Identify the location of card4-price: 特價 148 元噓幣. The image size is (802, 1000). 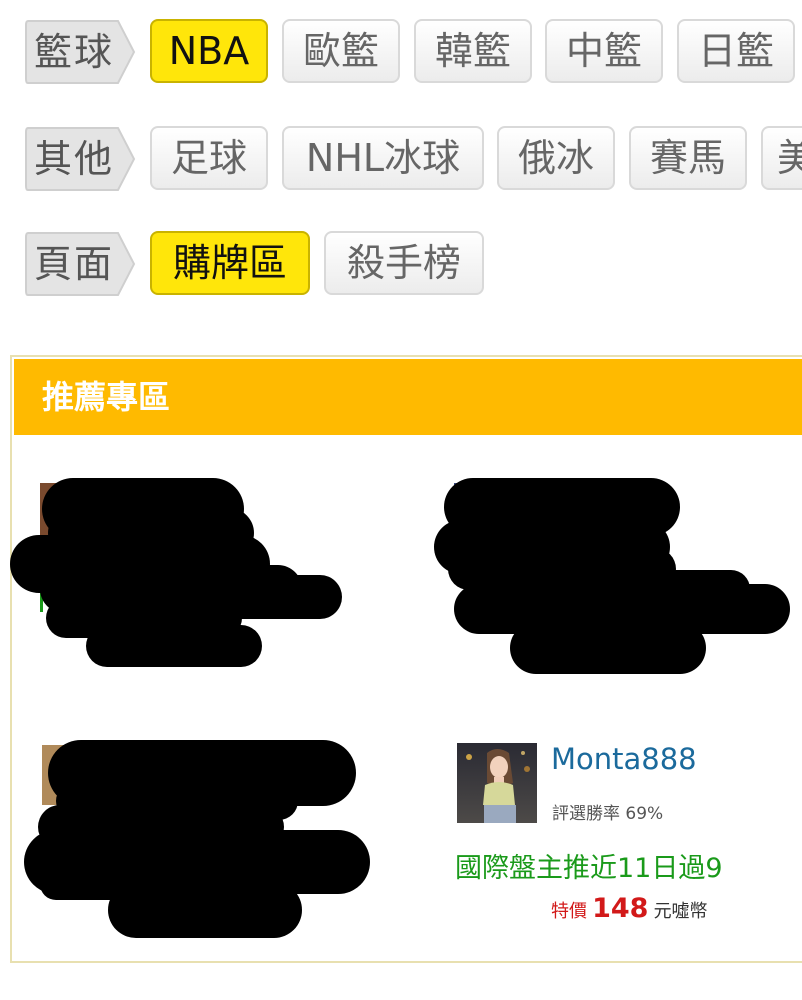
(629, 908).